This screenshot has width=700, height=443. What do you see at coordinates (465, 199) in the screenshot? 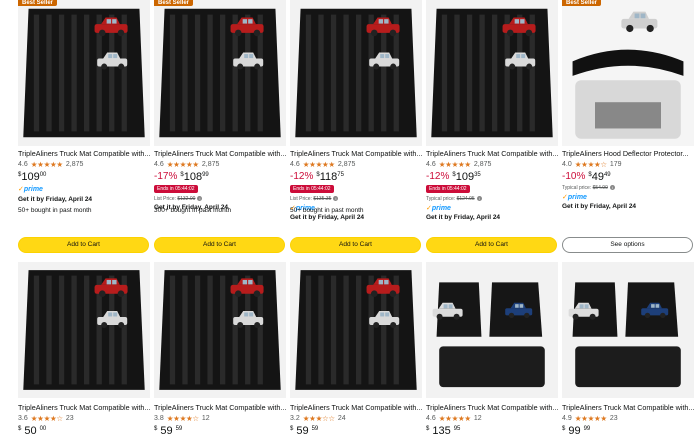
I see `list-price-value: $124.95` at bounding box center [465, 199].